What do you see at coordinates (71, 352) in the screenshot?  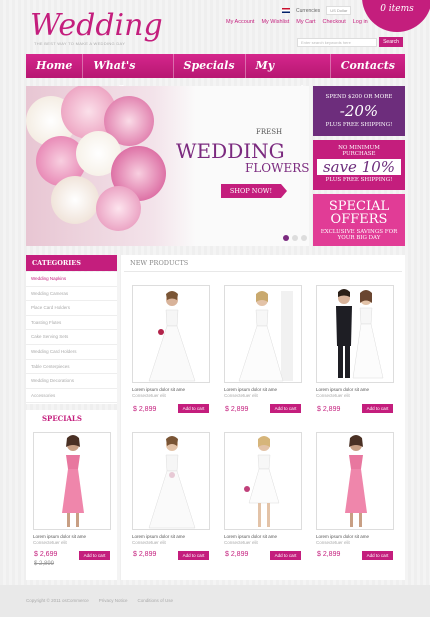 I see `category-item: Wedding Card Holders` at bounding box center [71, 352].